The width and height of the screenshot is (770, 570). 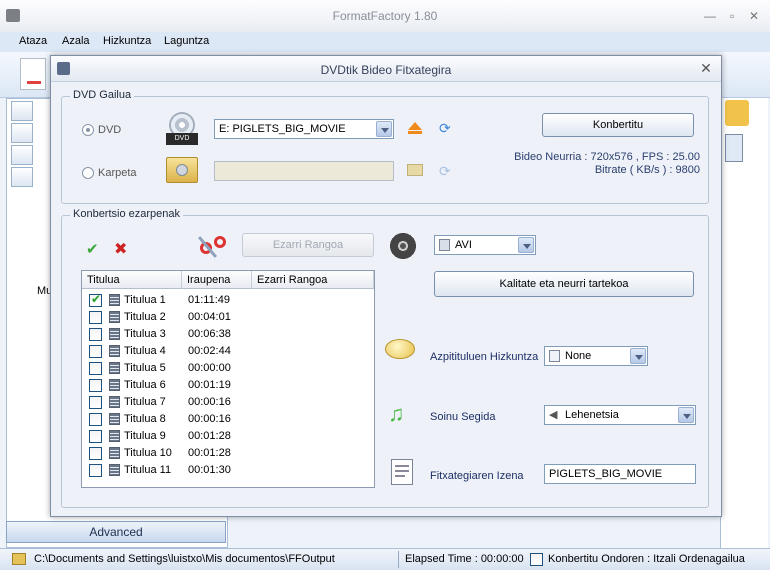 I want to click on subtitle-icon, so click(x=401, y=353).